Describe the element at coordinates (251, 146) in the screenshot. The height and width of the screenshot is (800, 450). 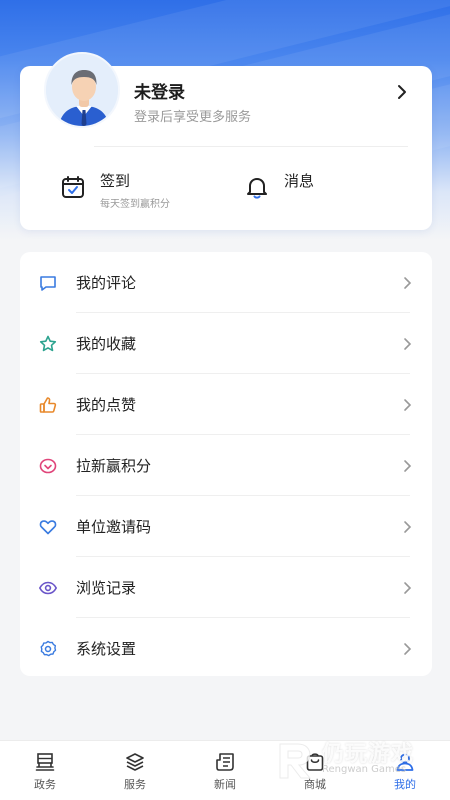
I see `divider` at that location.